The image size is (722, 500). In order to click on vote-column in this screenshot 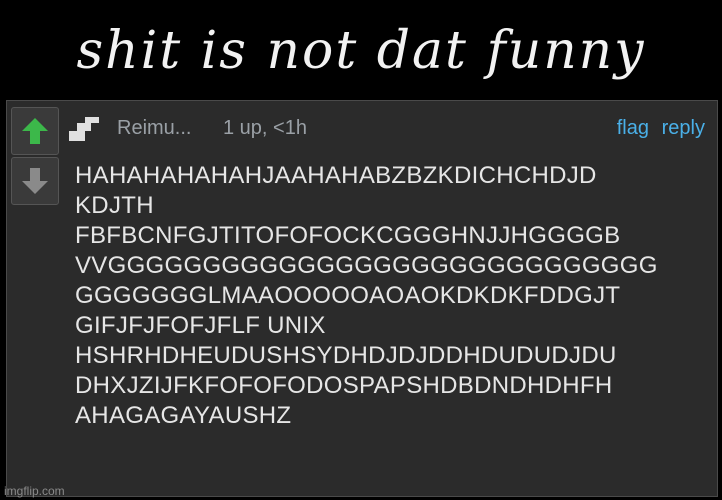, I will do `click(35, 156)`.